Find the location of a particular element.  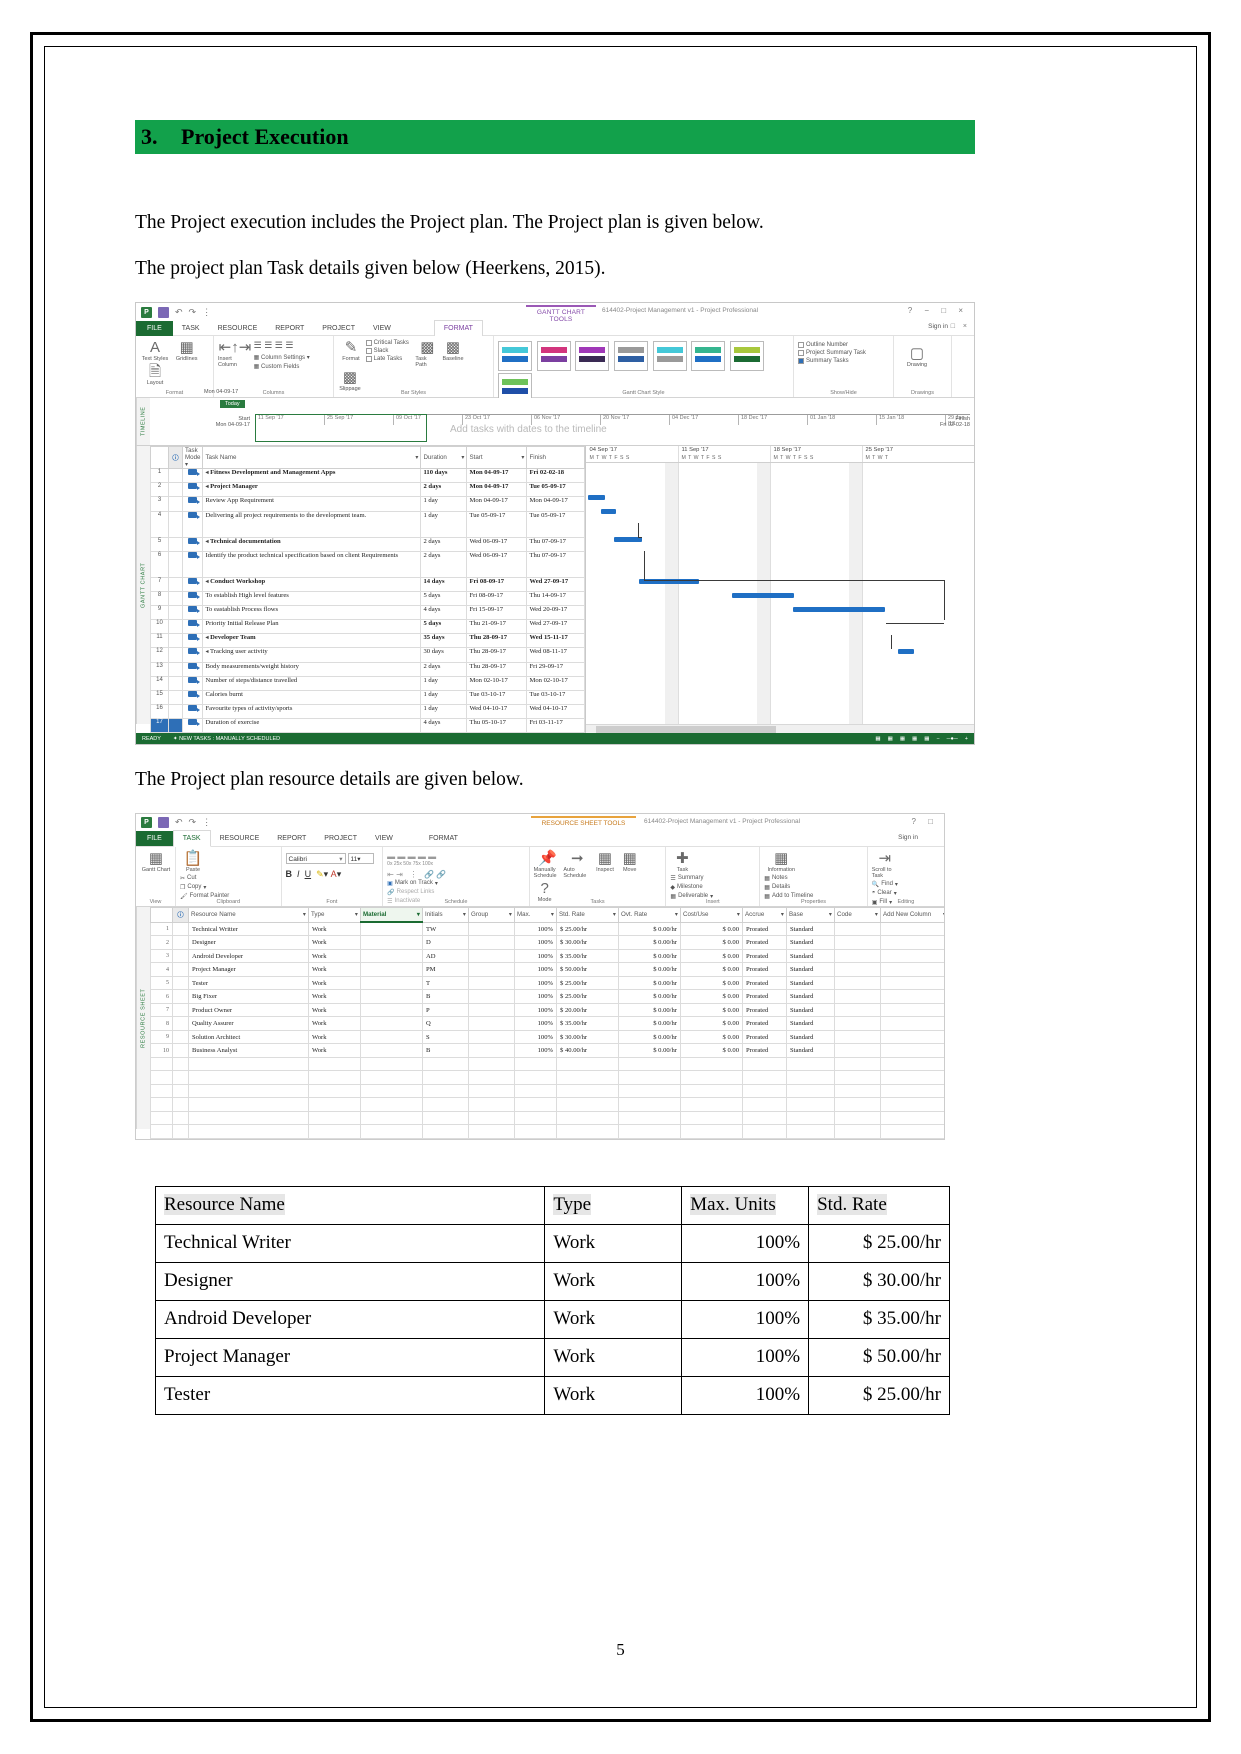

col-type: Type ▾ is located at coordinates (334, 914).